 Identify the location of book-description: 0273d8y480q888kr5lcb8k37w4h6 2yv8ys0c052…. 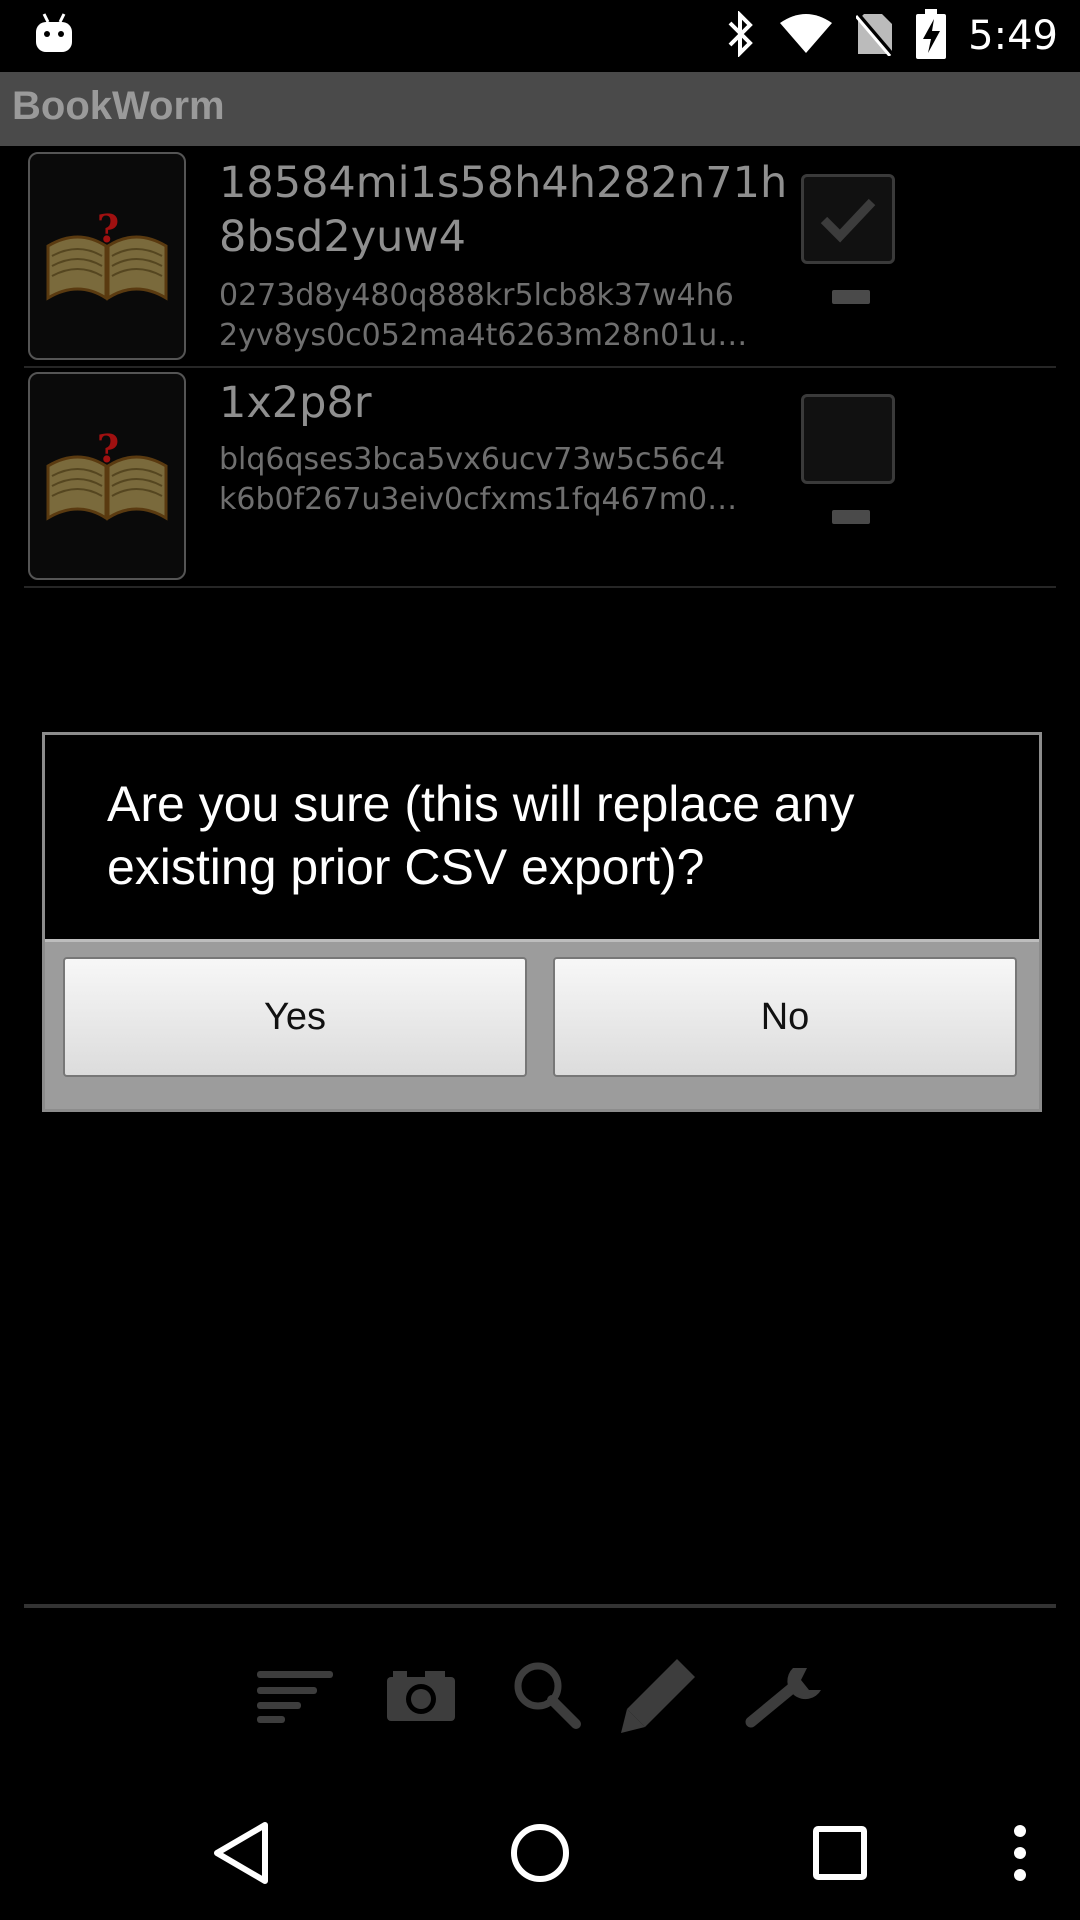
(504, 316).